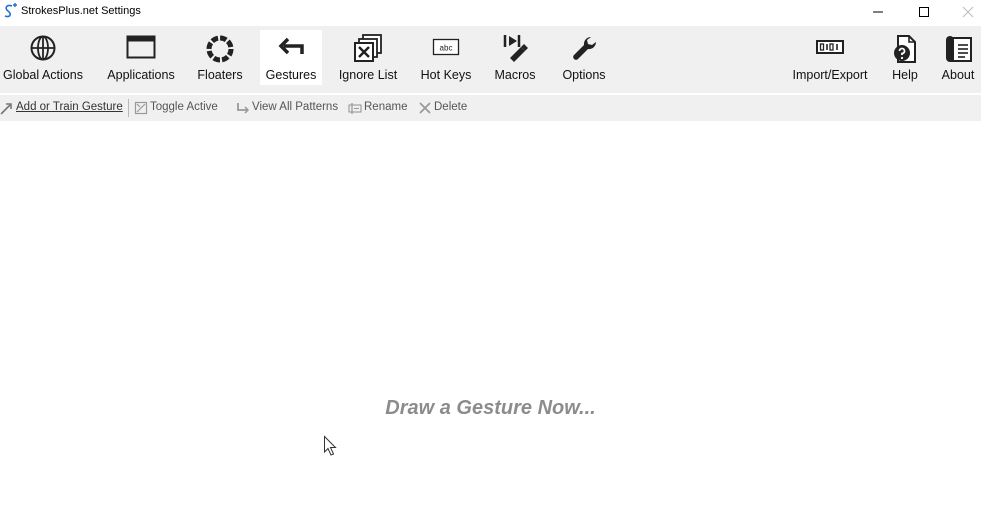 This screenshot has height=511, width=981. I want to click on add-or-train-gesture-button: Add or Train Gesture, so click(62, 108).